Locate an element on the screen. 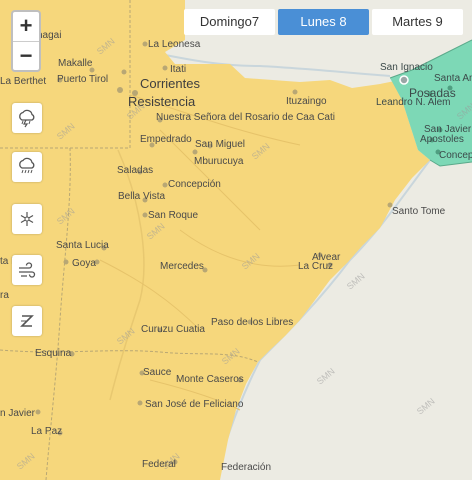 This screenshot has height=480, width=472. label-ra: ra is located at coordinates (4, 295).